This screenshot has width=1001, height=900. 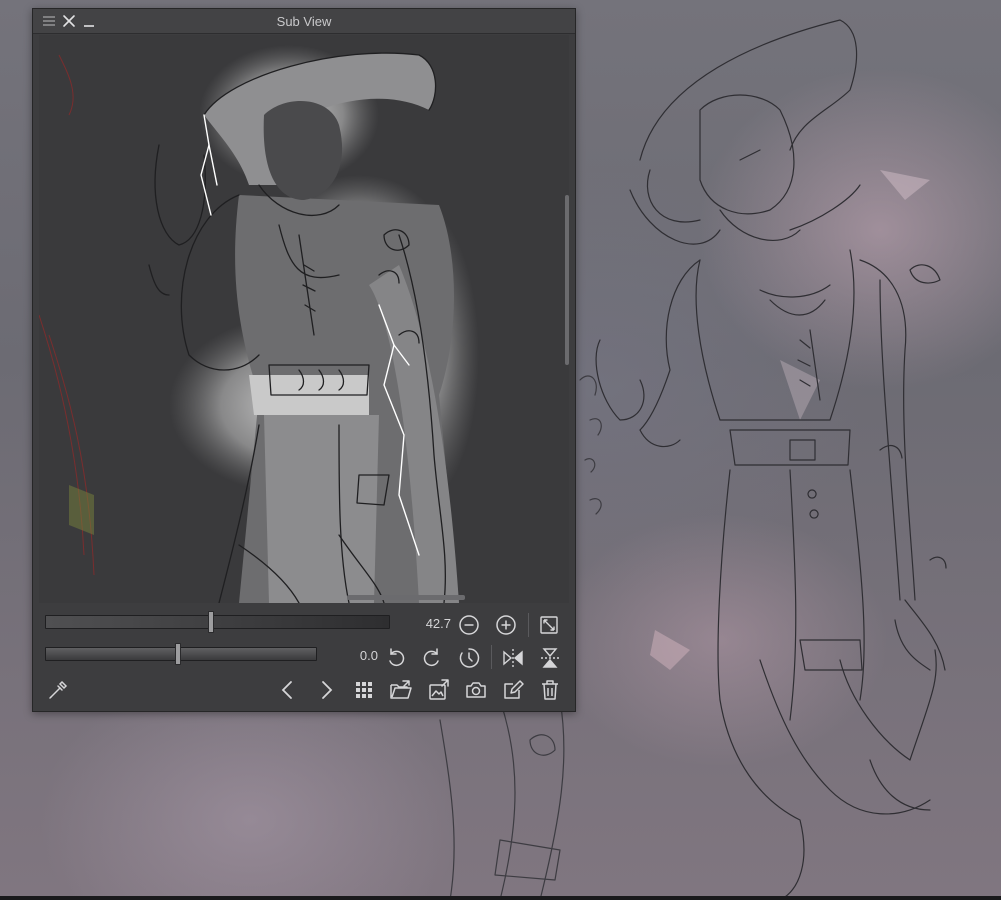 What do you see at coordinates (506, 625) in the screenshot?
I see `zoom-in-icon` at bounding box center [506, 625].